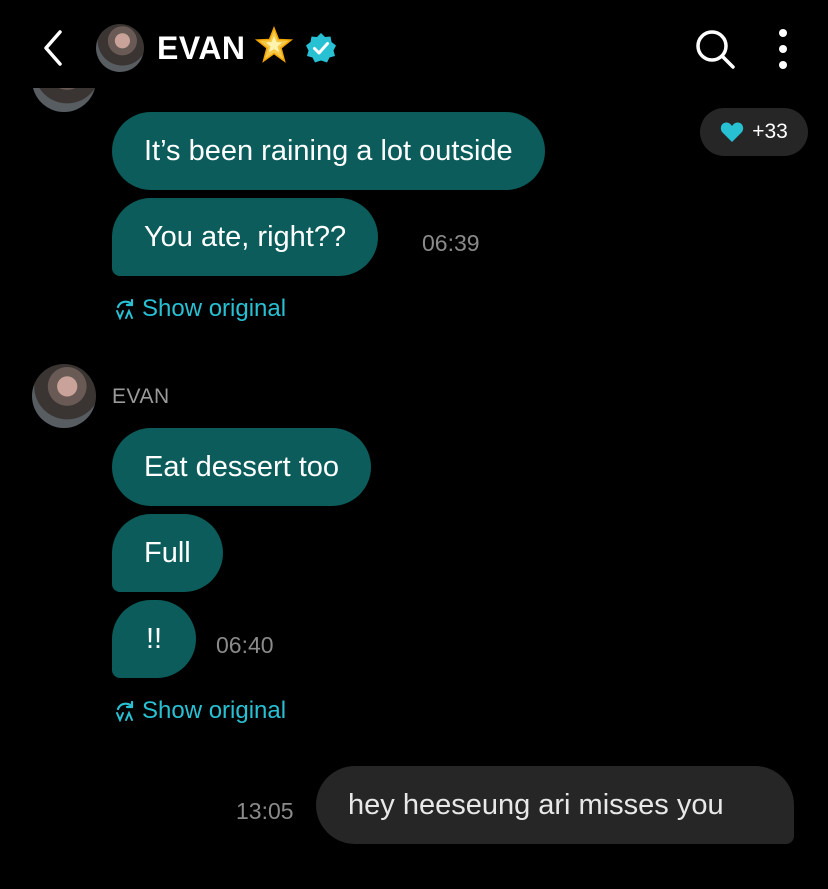  I want to click on reaction-pill: +33, so click(754, 132).